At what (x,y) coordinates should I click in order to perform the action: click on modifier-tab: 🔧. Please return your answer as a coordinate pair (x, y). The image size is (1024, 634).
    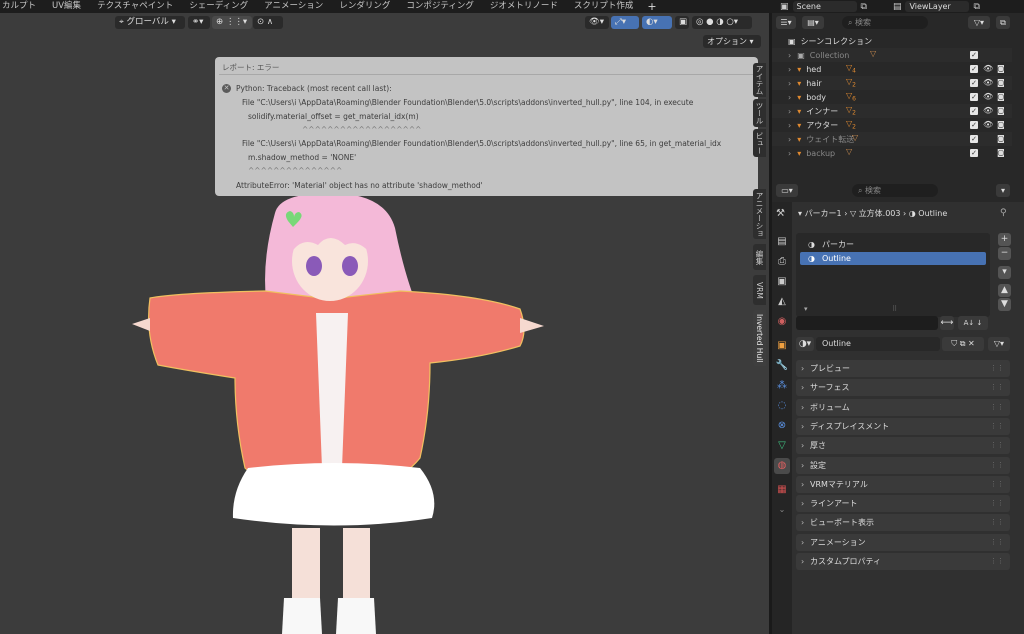
    Looking at the image, I should click on (782, 366).